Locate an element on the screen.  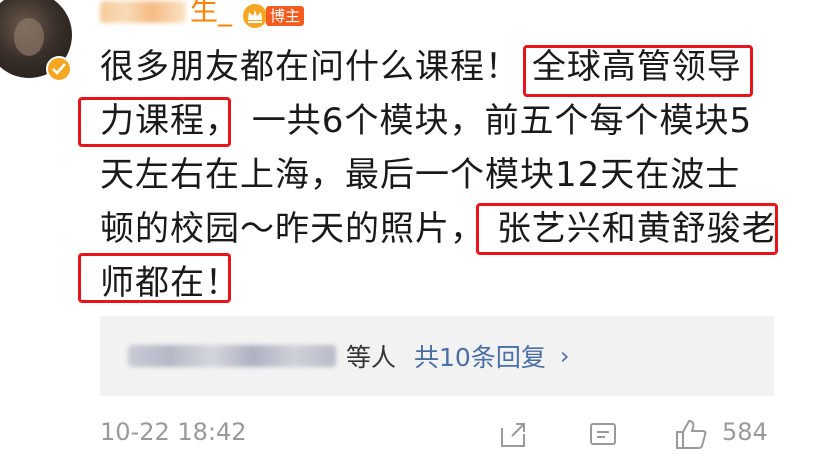
reply-users-blur is located at coordinates (232, 356).